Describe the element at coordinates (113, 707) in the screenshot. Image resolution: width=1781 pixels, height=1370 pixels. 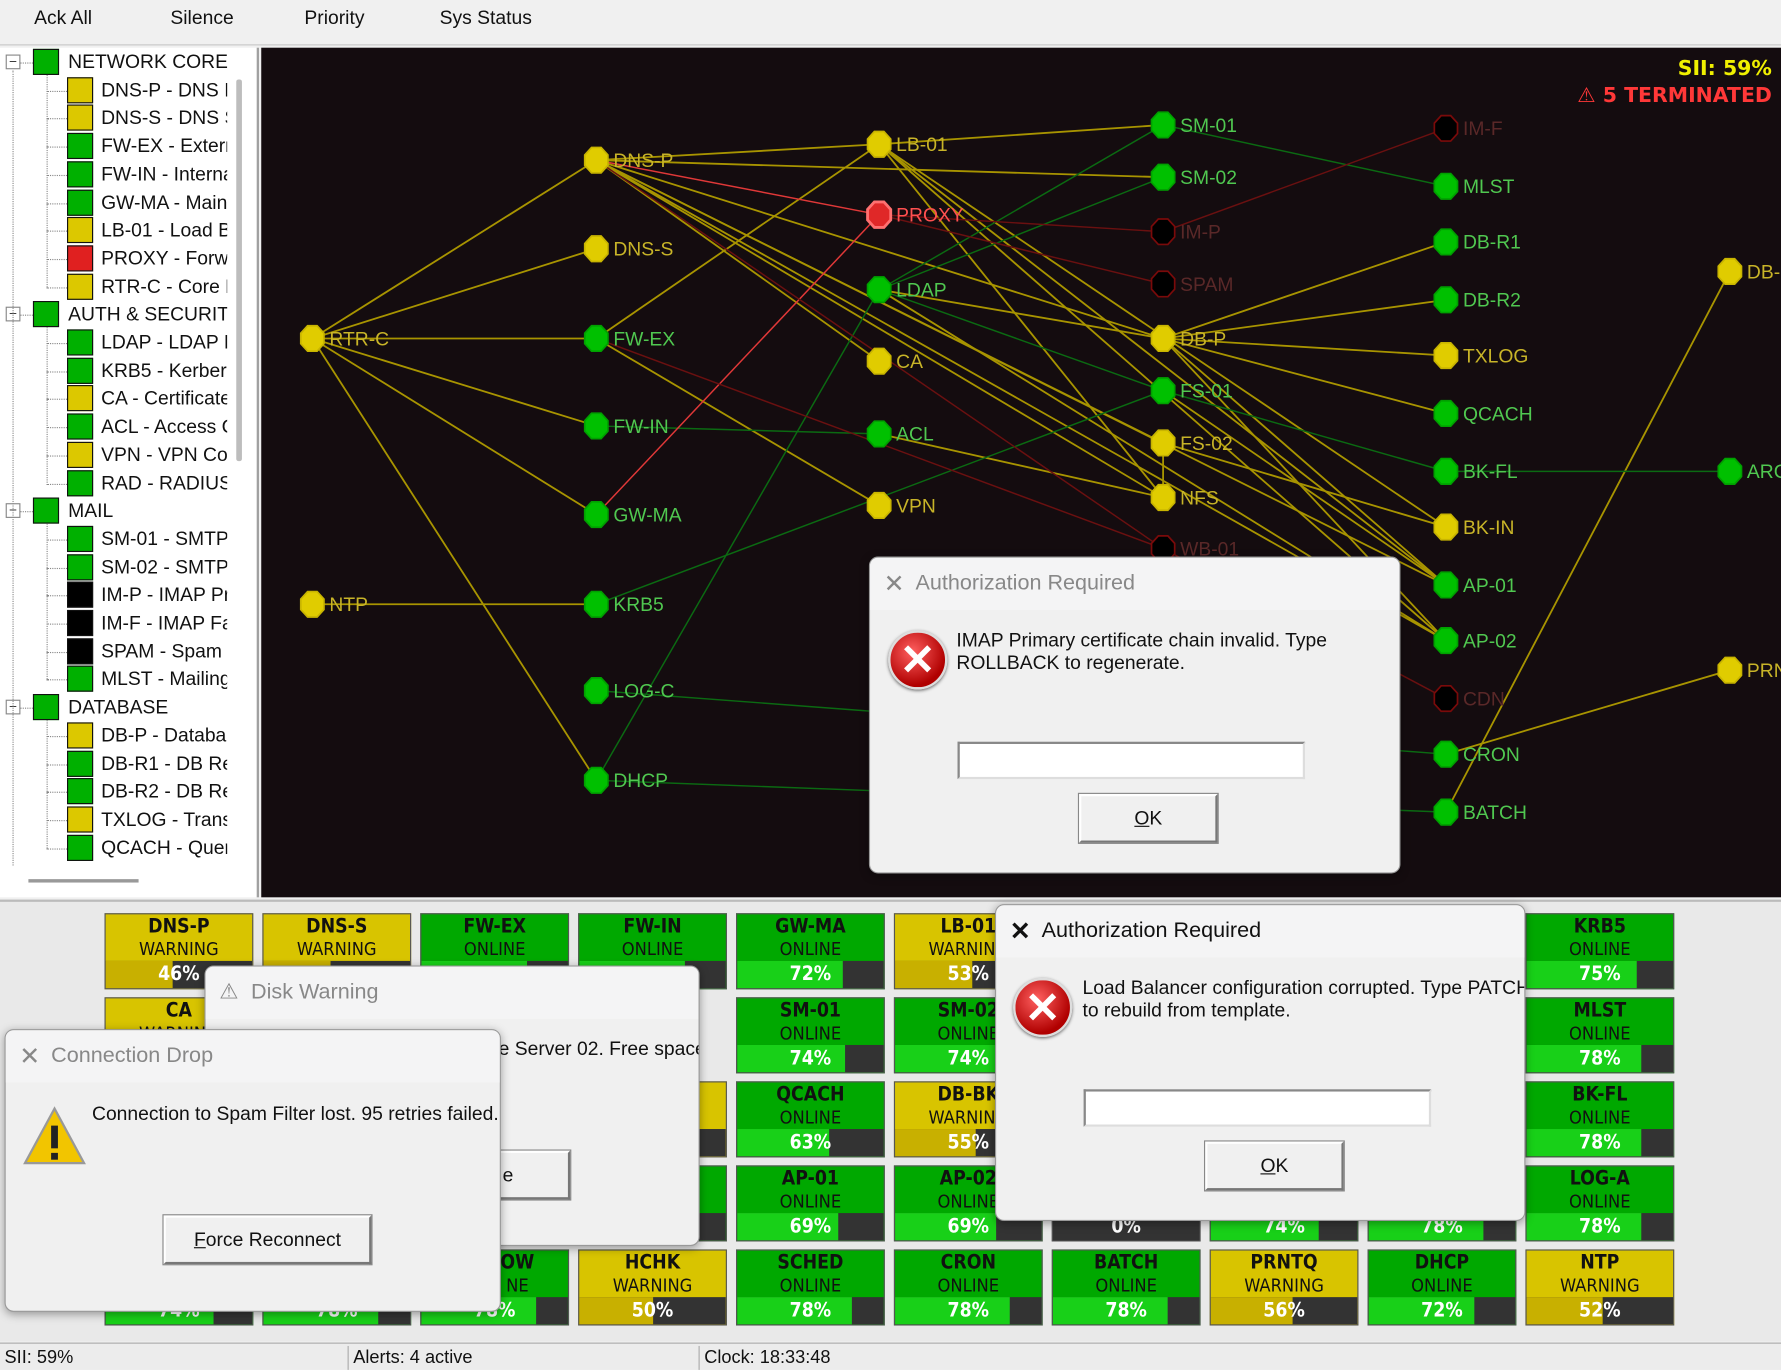
I see `tree-item: − DATABASE` at that location.